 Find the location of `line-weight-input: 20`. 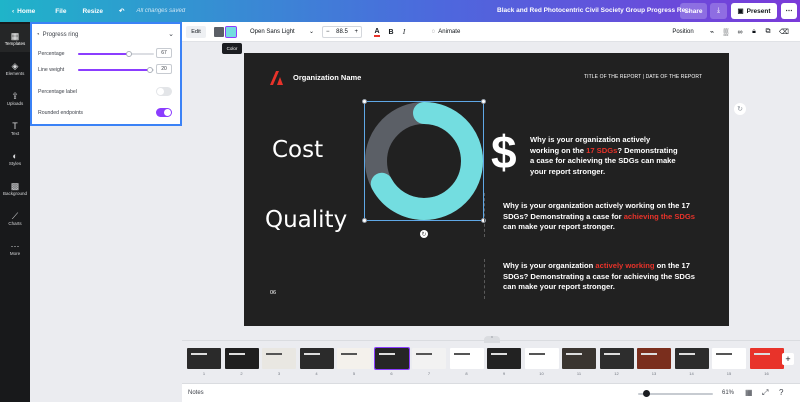

line-weight-input: 20 is located at coordinates (164, 69).